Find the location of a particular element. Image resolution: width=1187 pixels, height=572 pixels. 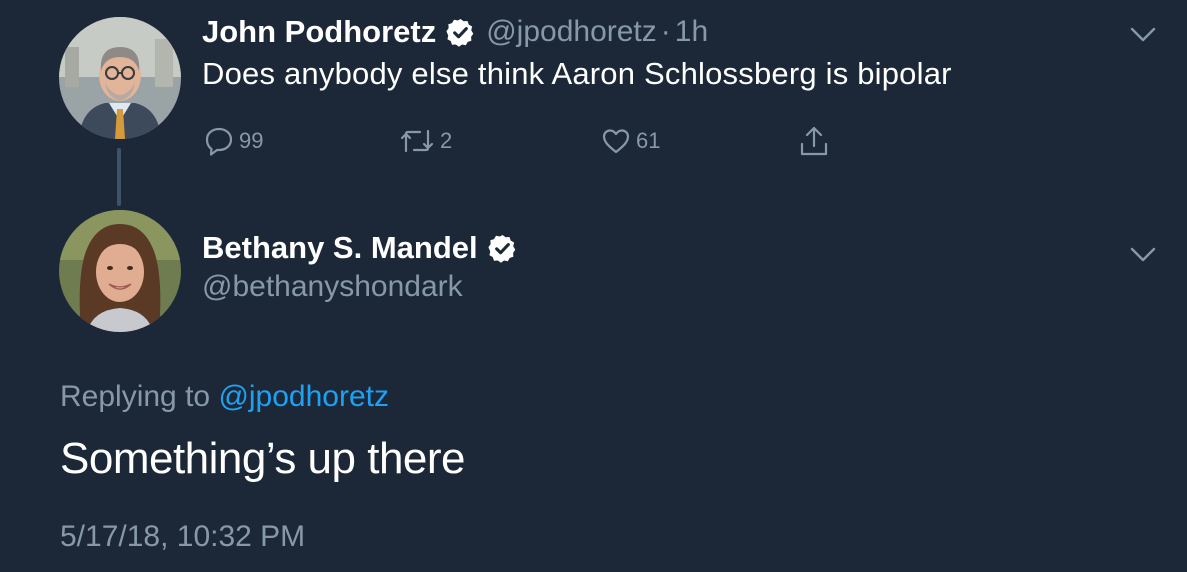

tweet2-header: Bethany S. Mandel is located at coordinates (360, 248).